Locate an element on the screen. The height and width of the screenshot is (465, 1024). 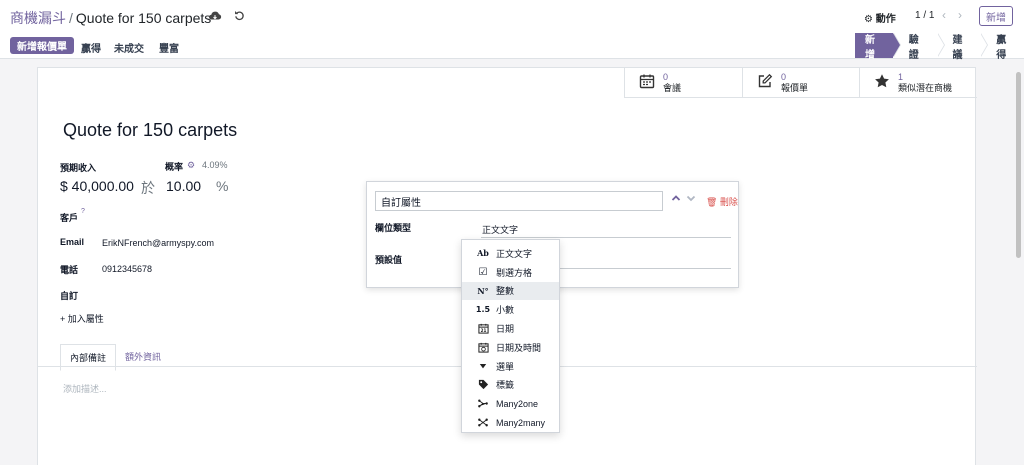
option-label: 選單 is located at coordinates (505, 366).